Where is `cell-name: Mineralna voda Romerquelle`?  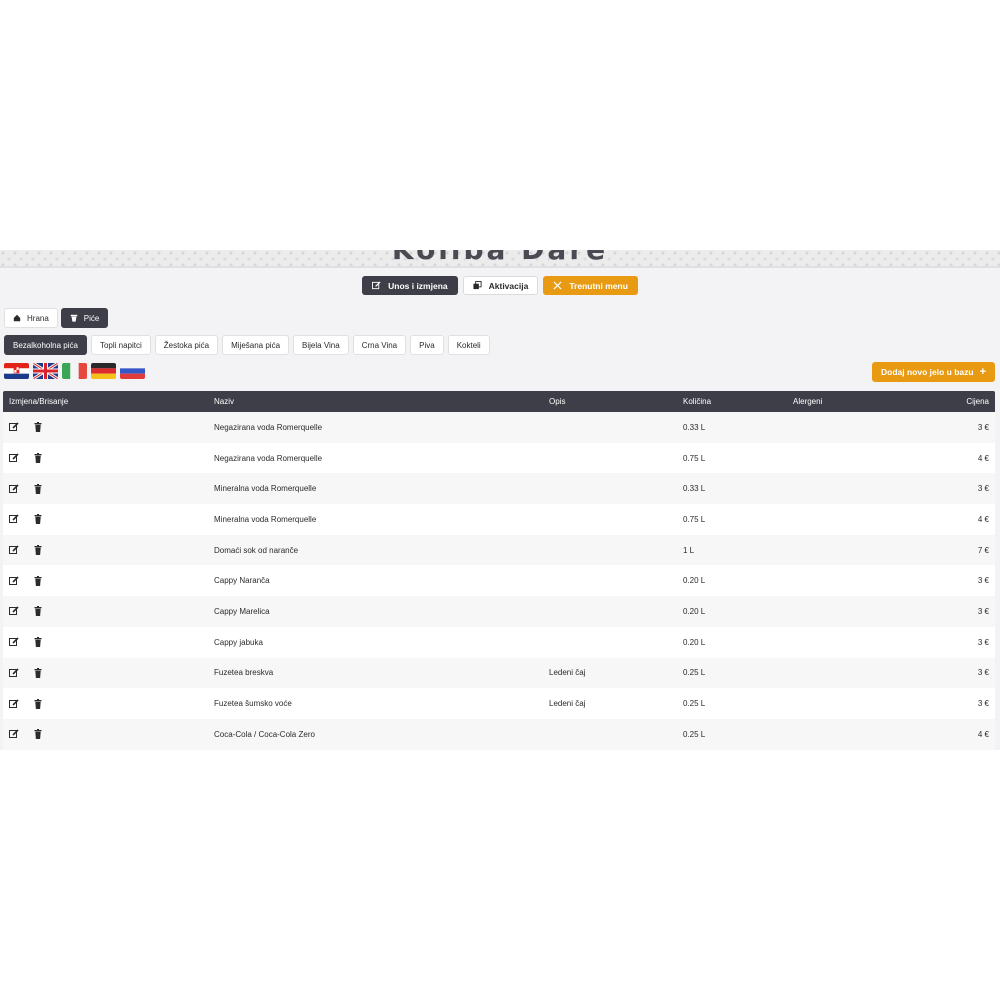 cell-name: Mineralna voda Romerquelle is located at coordinates (265, 519).